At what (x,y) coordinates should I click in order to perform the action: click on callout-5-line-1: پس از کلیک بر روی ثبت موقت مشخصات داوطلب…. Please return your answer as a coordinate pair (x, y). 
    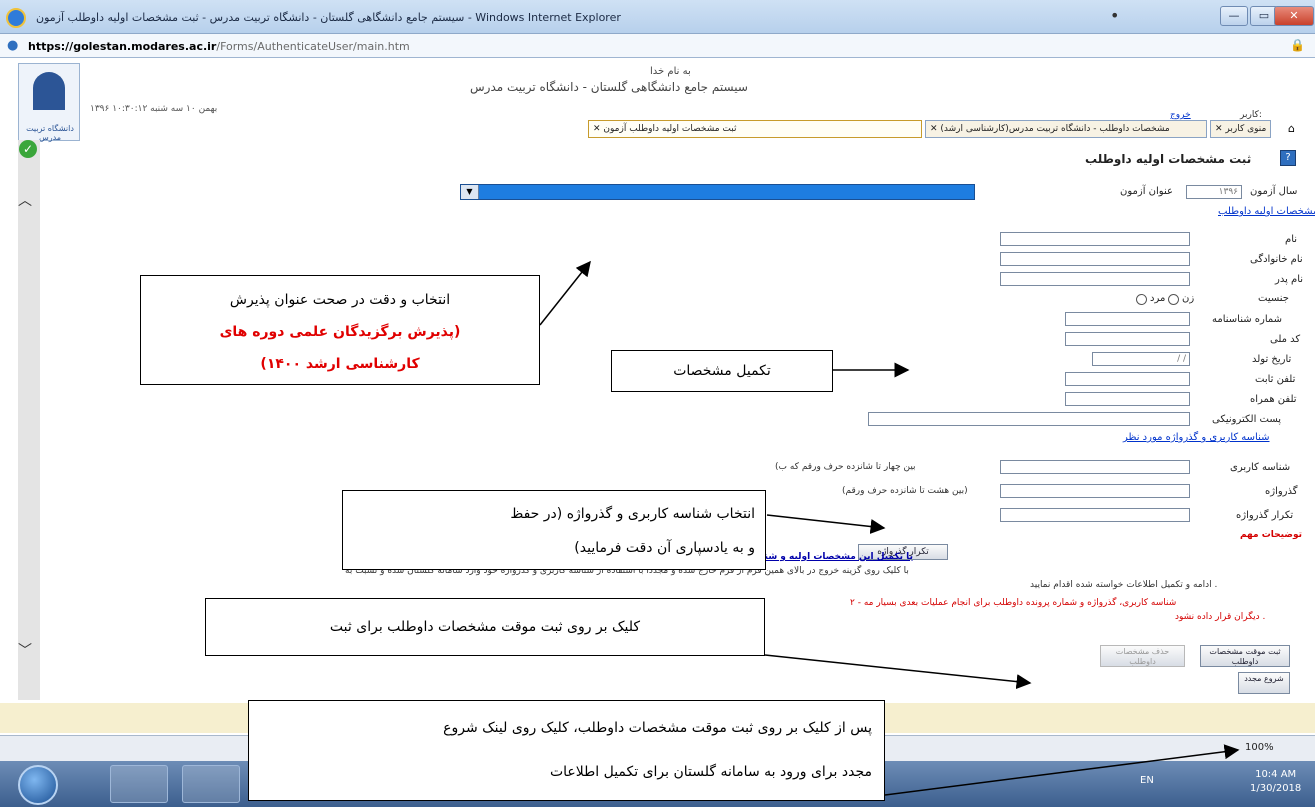
    Looking at the image, I should click on (657, 728).